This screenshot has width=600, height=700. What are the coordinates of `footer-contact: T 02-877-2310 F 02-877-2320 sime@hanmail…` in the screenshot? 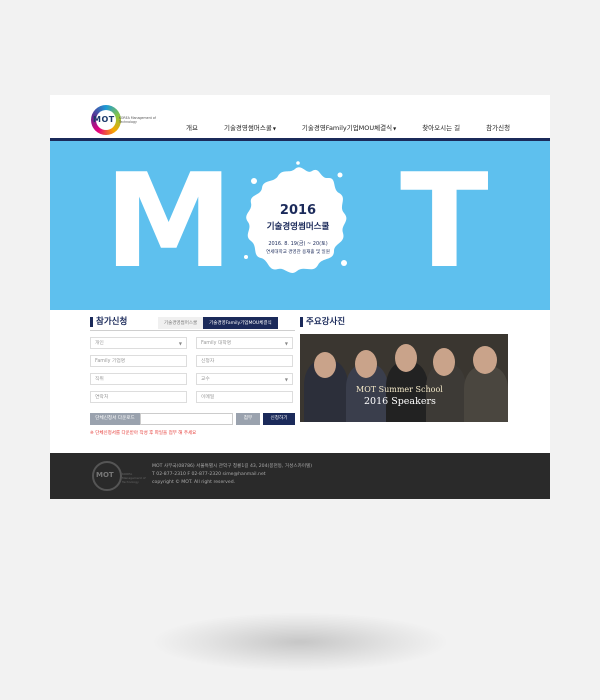 It's located at (209, 474).